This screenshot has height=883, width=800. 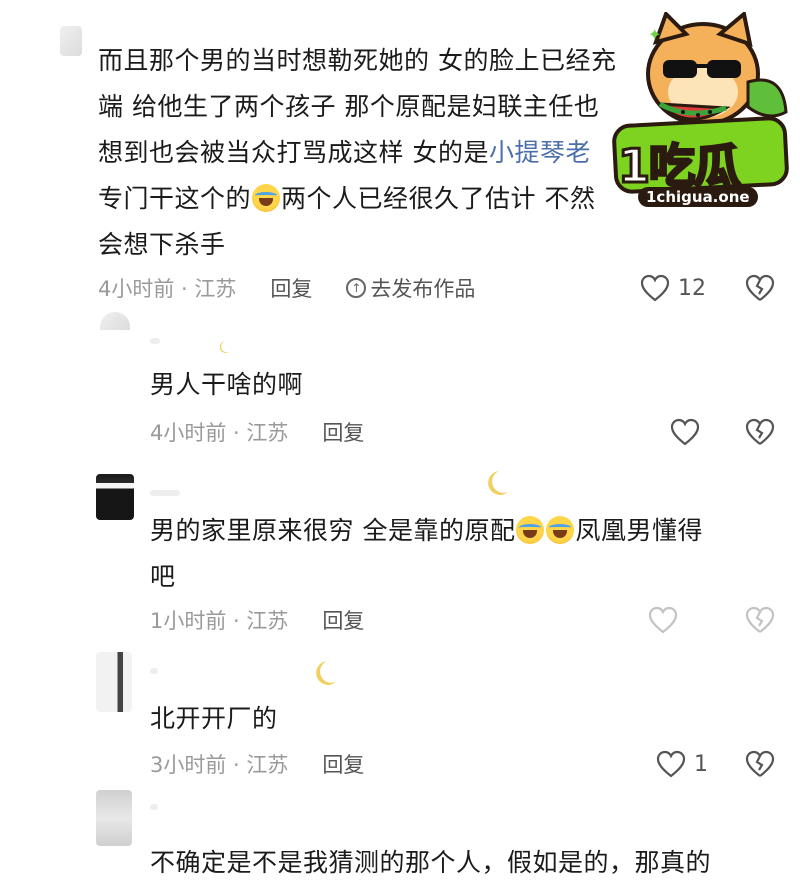 What do you see at coordinates (701, 764) in the screenshot?
I see `like-count: 1` at bounding box center [701, 764].